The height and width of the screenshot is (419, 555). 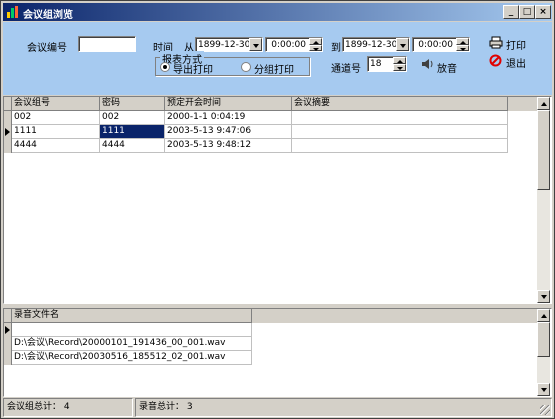 I want to click on title-bar: 会议组浏览 _ □ ×, so click(x=277, y=12).